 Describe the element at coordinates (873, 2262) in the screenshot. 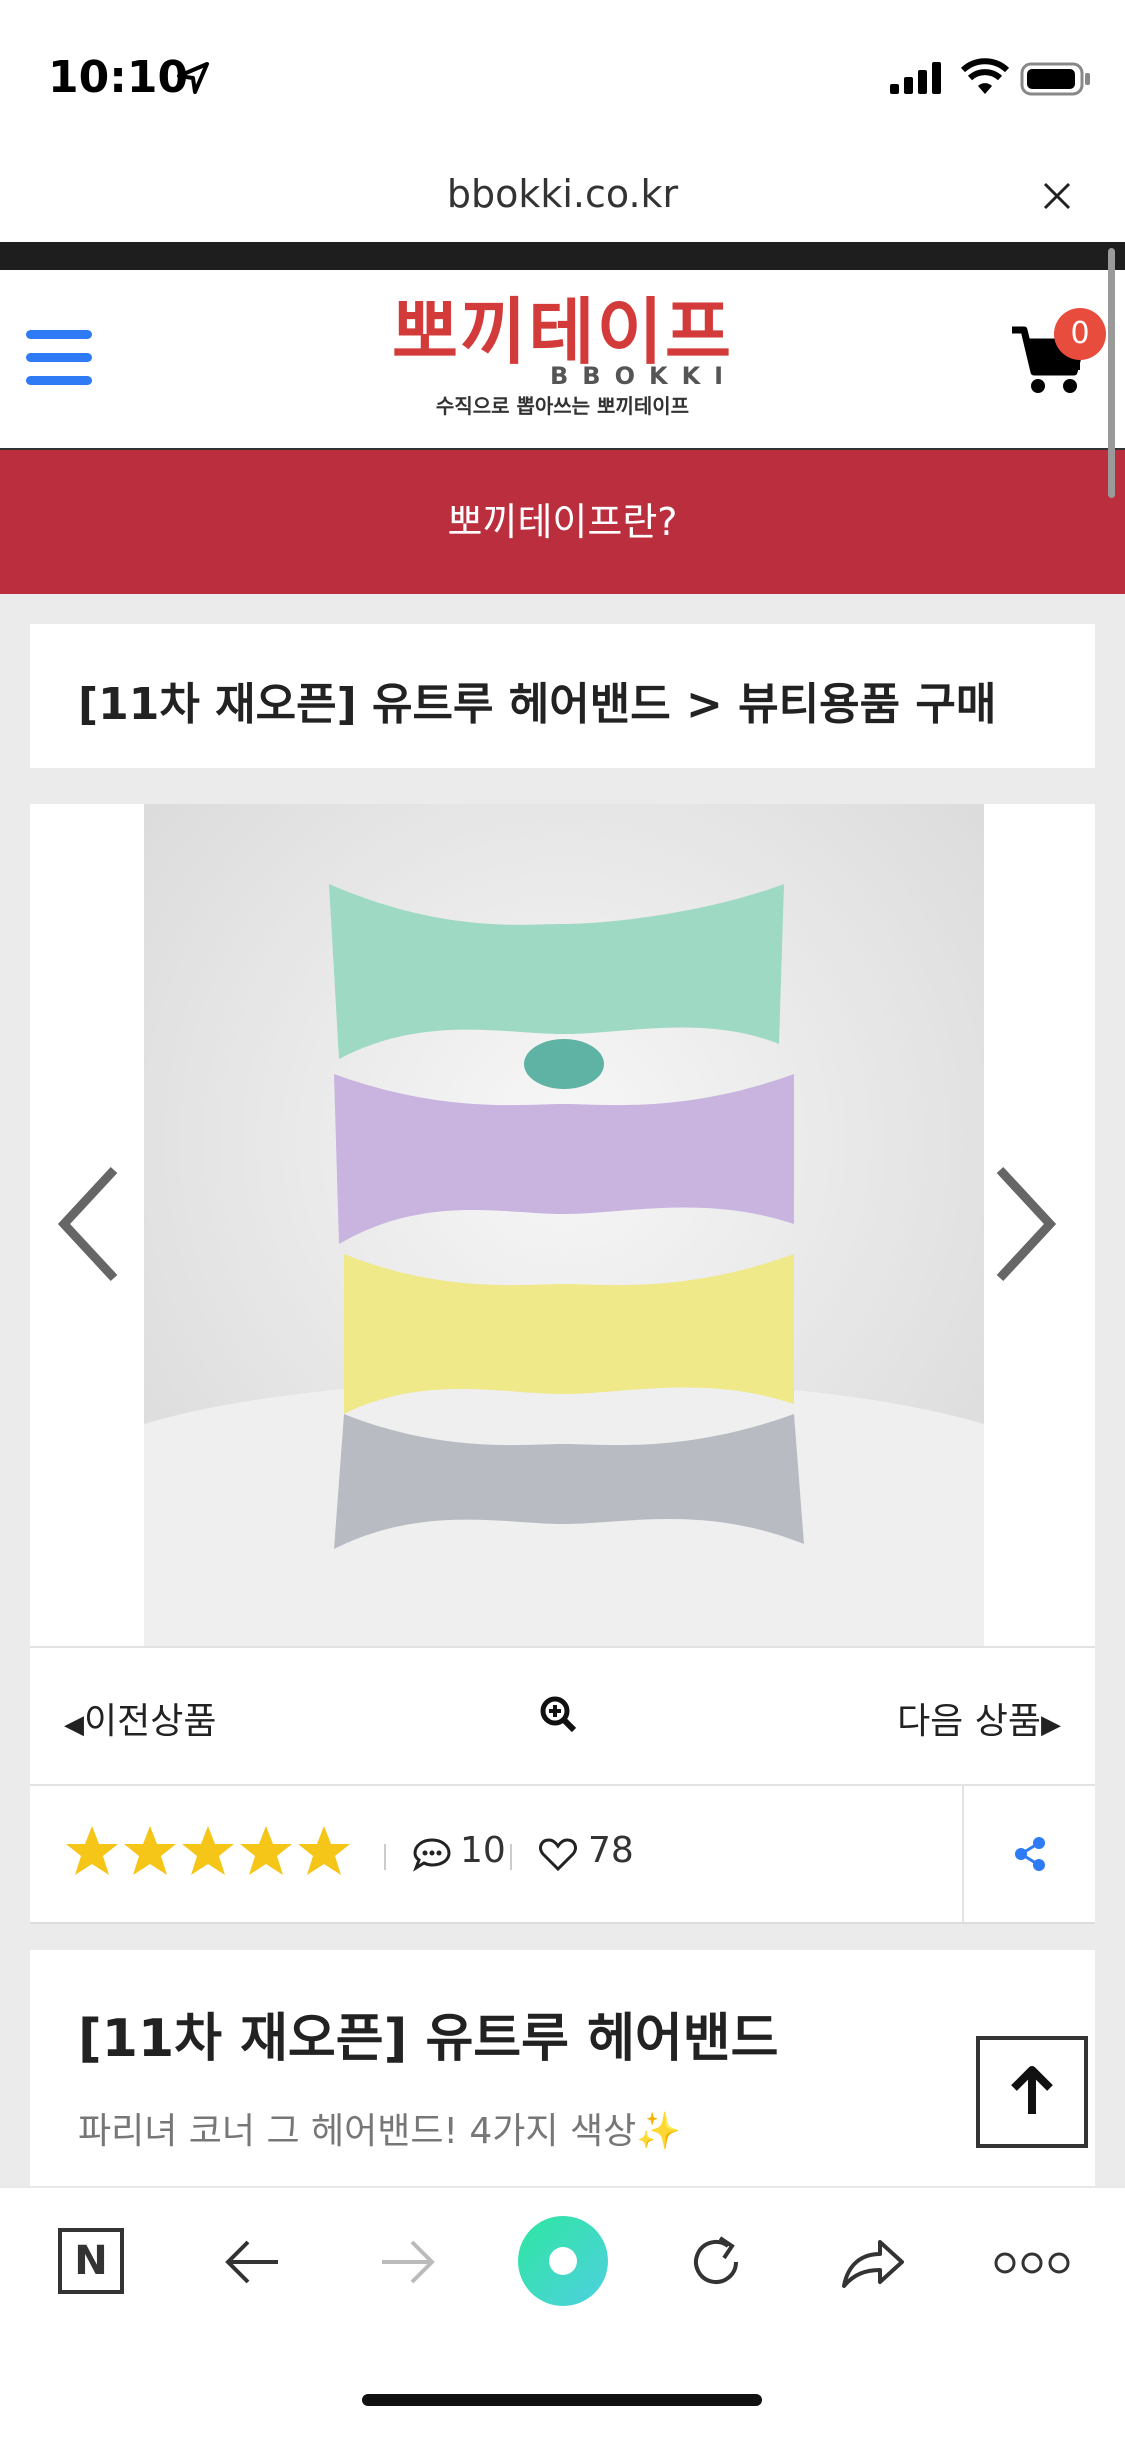

I see `share-arrow-icon` at that location.